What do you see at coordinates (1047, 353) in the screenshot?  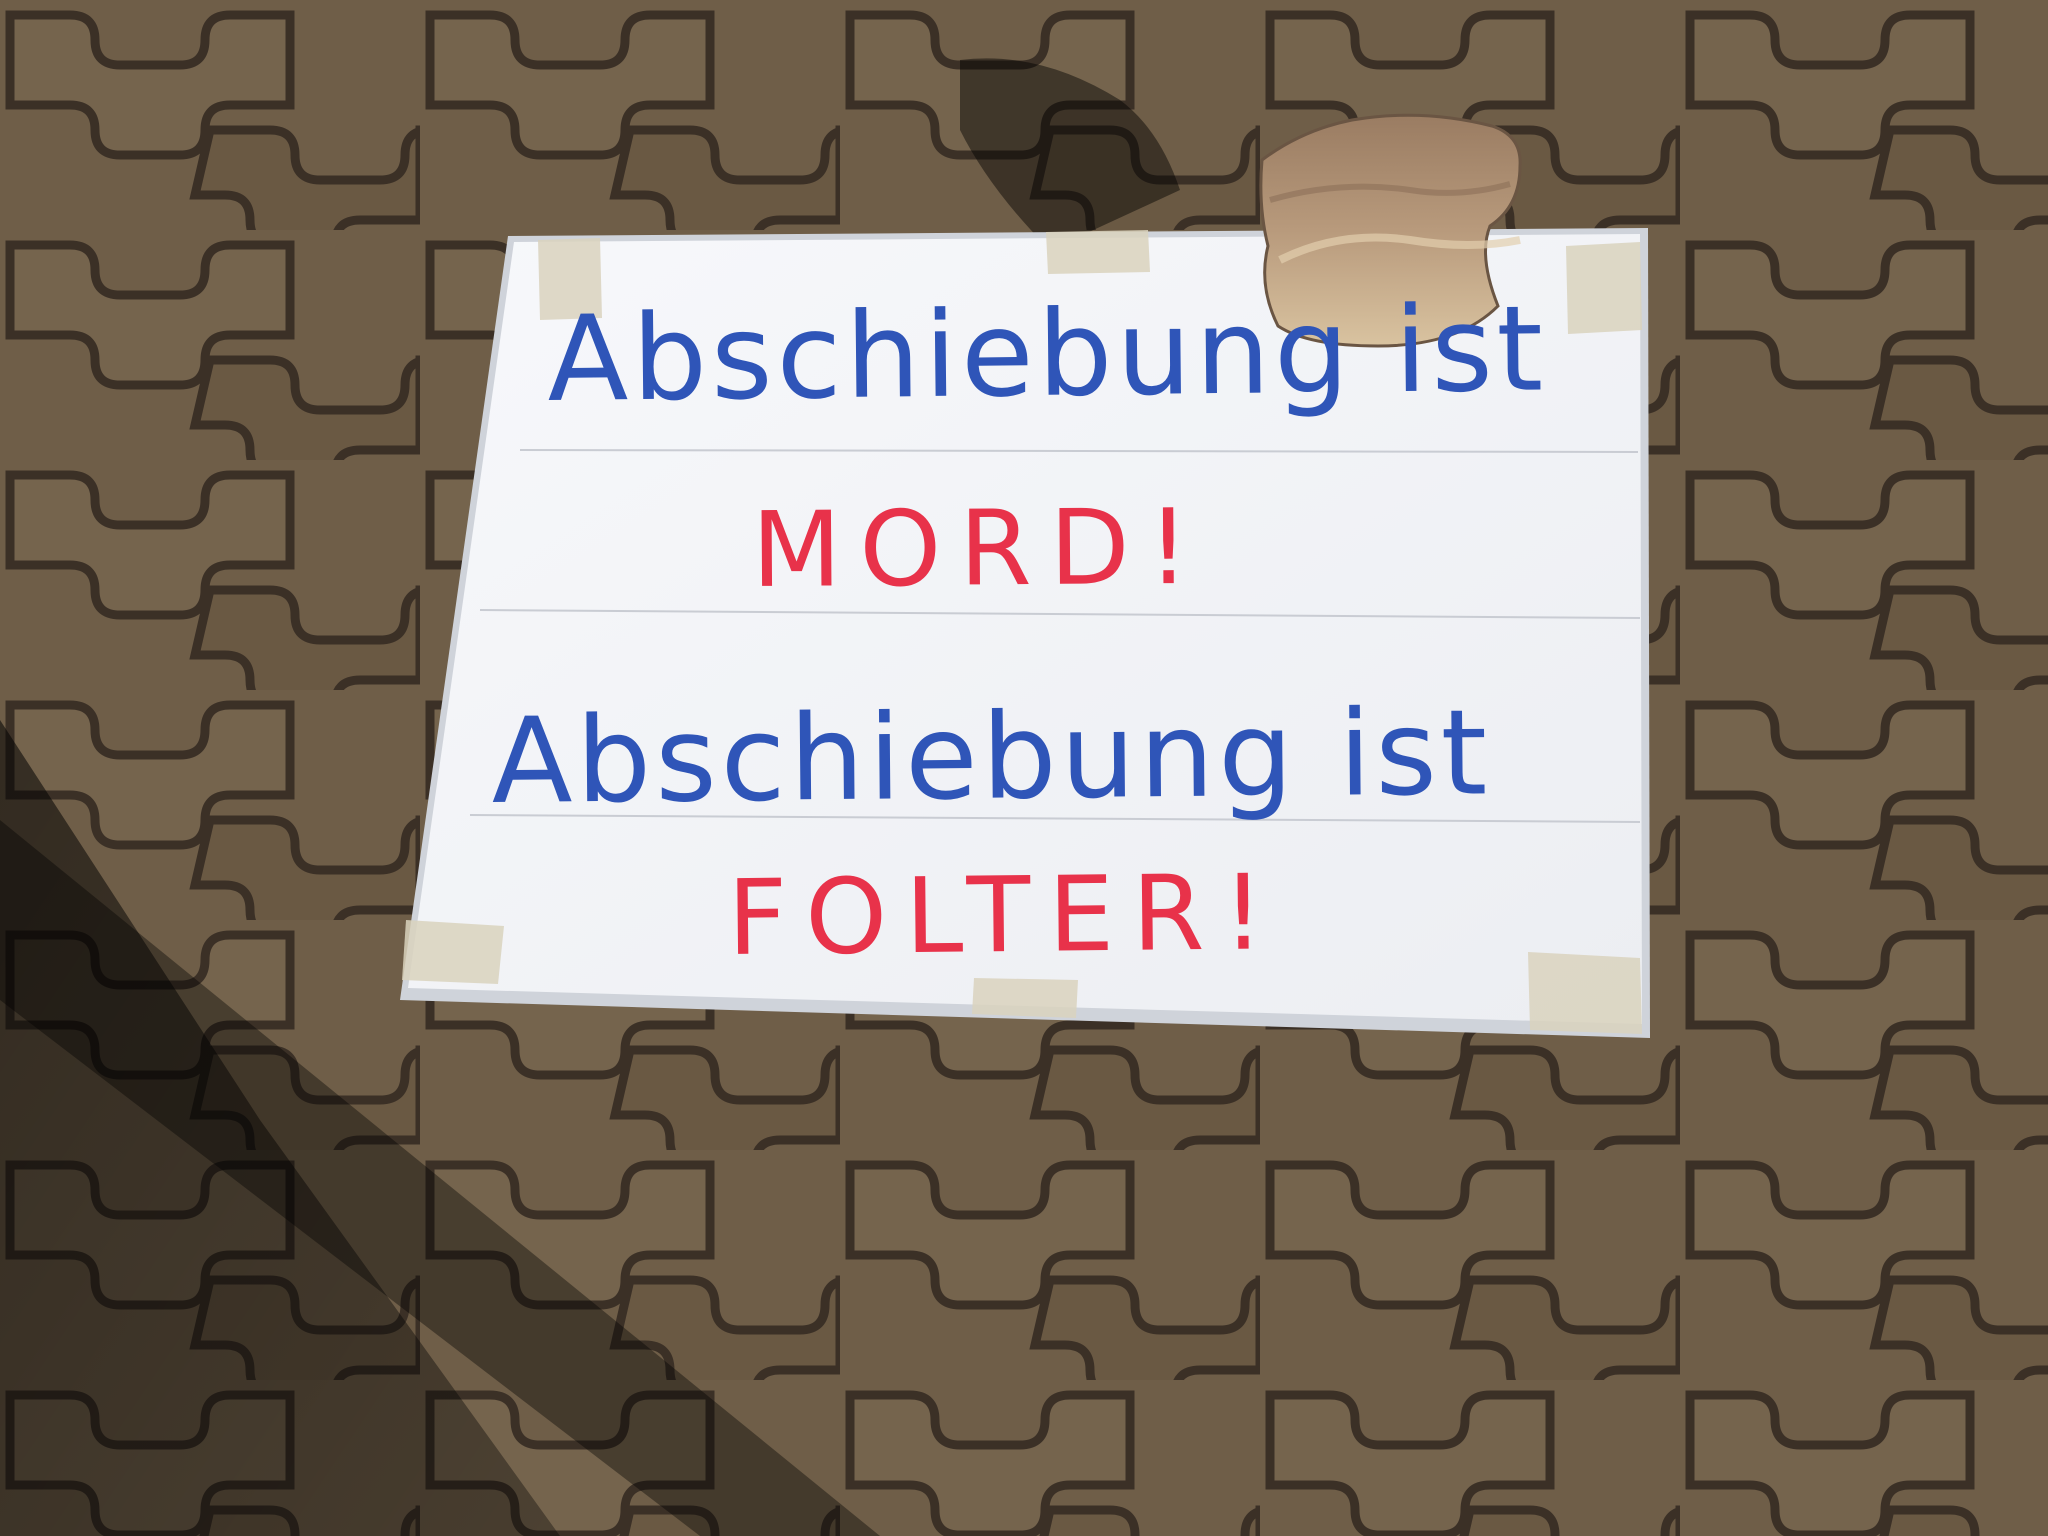 I see `sign-line-1: Abschiebung ist` at bounding box center [1047, 353].